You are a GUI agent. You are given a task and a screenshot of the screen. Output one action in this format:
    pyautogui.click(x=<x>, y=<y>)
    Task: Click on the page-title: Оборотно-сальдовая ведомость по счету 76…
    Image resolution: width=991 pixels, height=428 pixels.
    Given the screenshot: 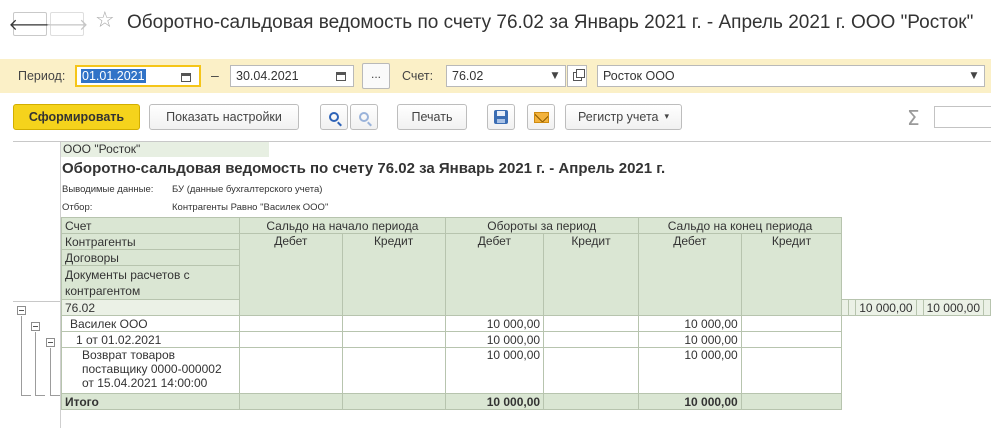 What is the action you would take?
    pyautogui.click(x=550, y=22)
    